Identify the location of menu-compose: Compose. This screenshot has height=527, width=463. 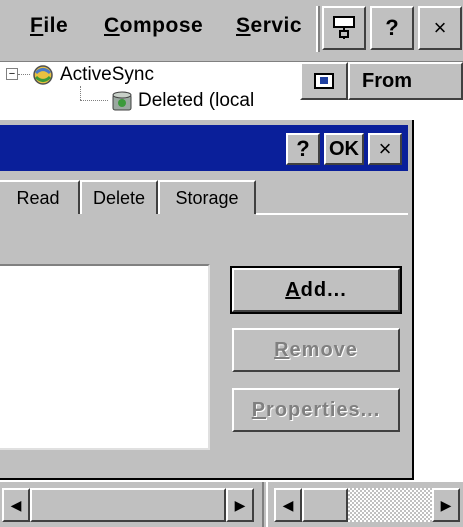
(153, 26).